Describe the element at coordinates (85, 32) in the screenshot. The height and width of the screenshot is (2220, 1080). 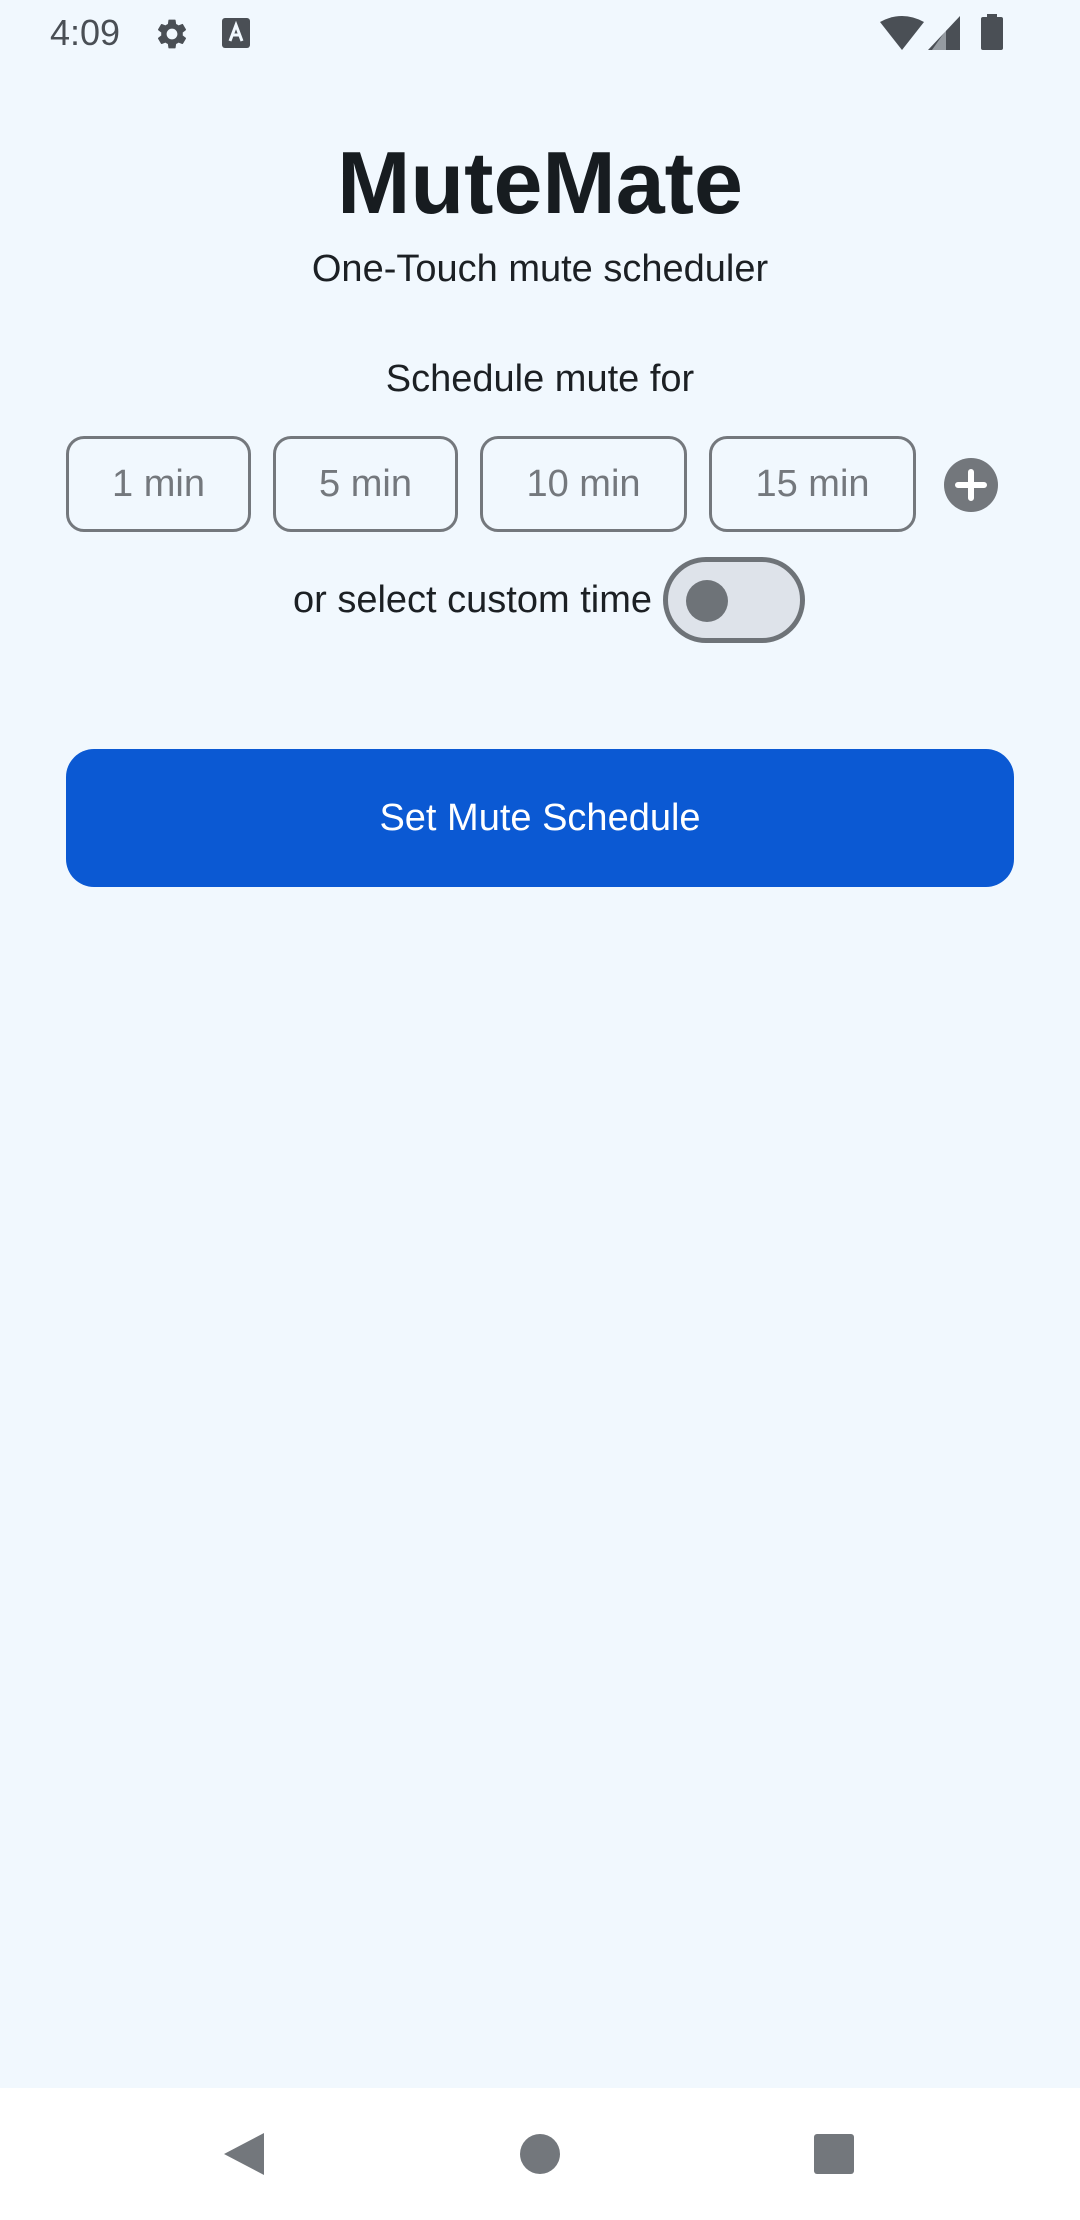
I see `status-time: 4:09` at that location.